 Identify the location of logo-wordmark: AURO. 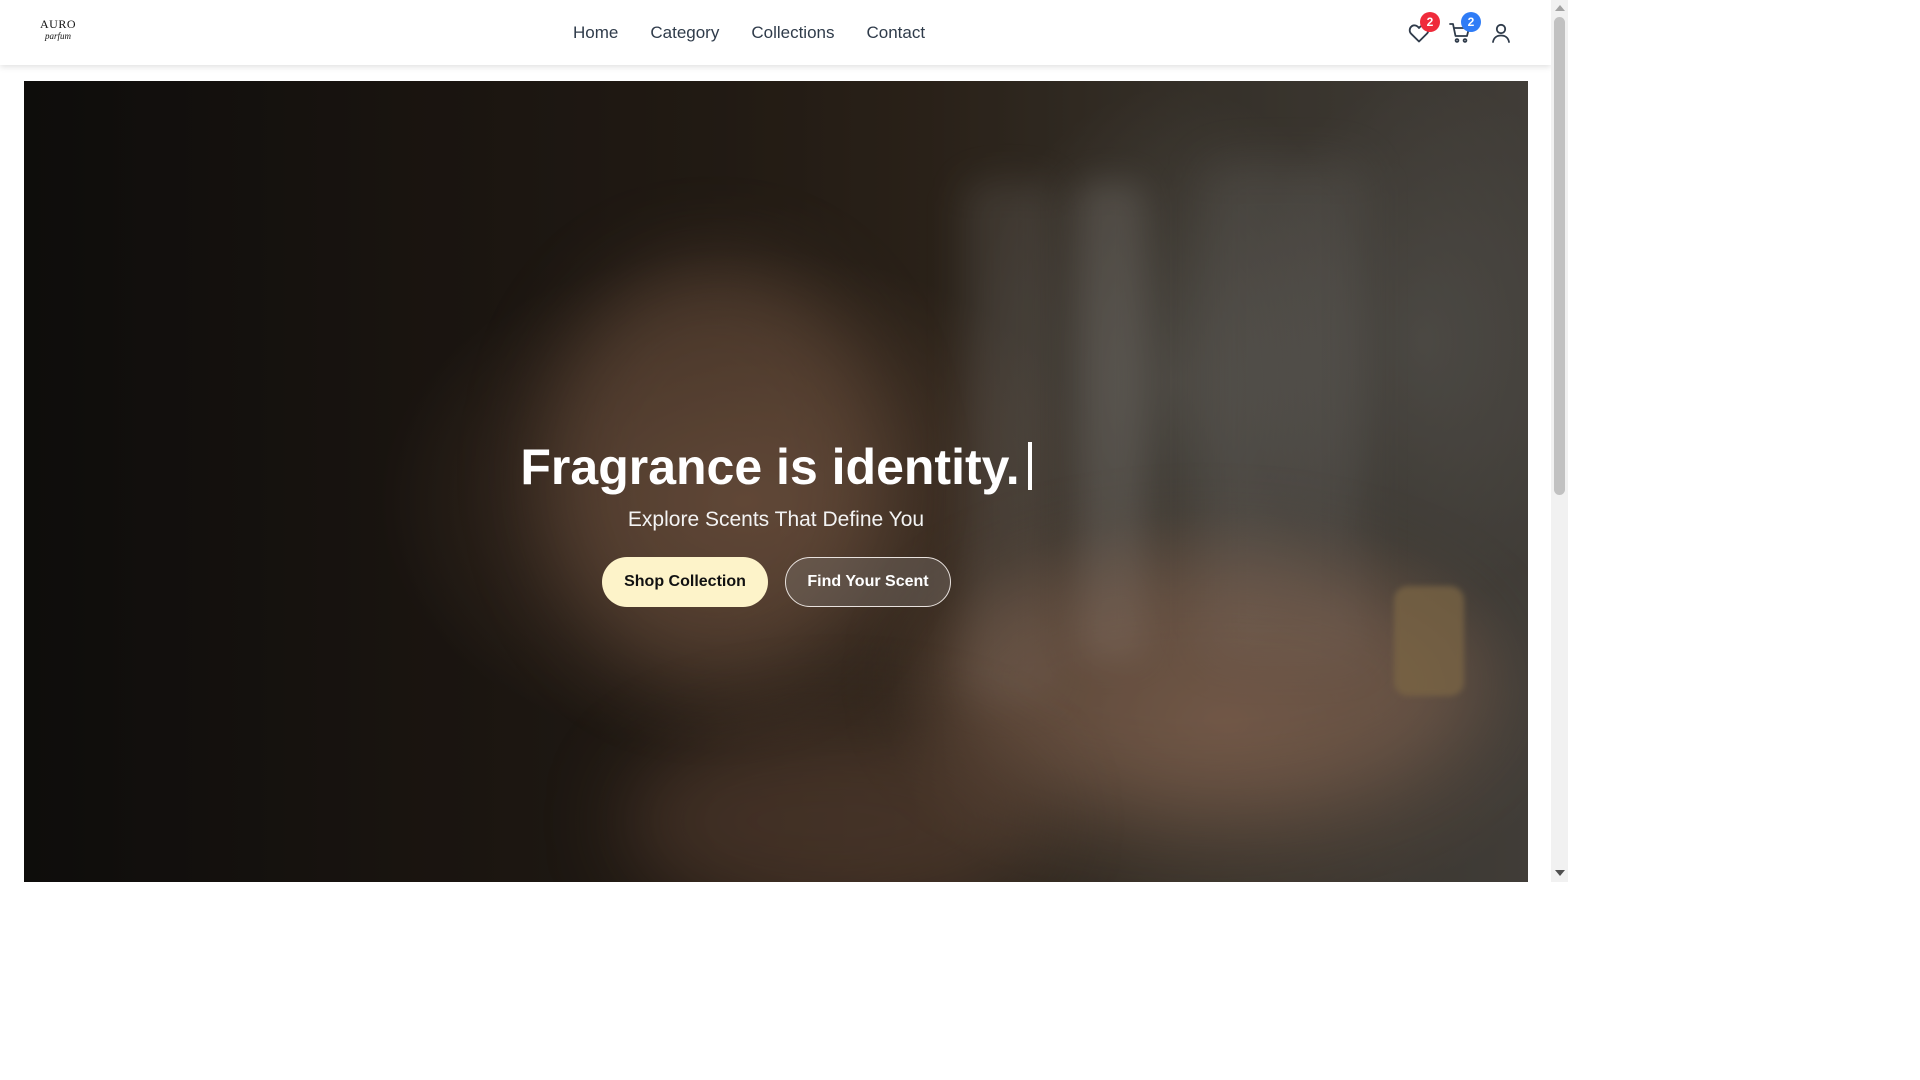
(57, 24).